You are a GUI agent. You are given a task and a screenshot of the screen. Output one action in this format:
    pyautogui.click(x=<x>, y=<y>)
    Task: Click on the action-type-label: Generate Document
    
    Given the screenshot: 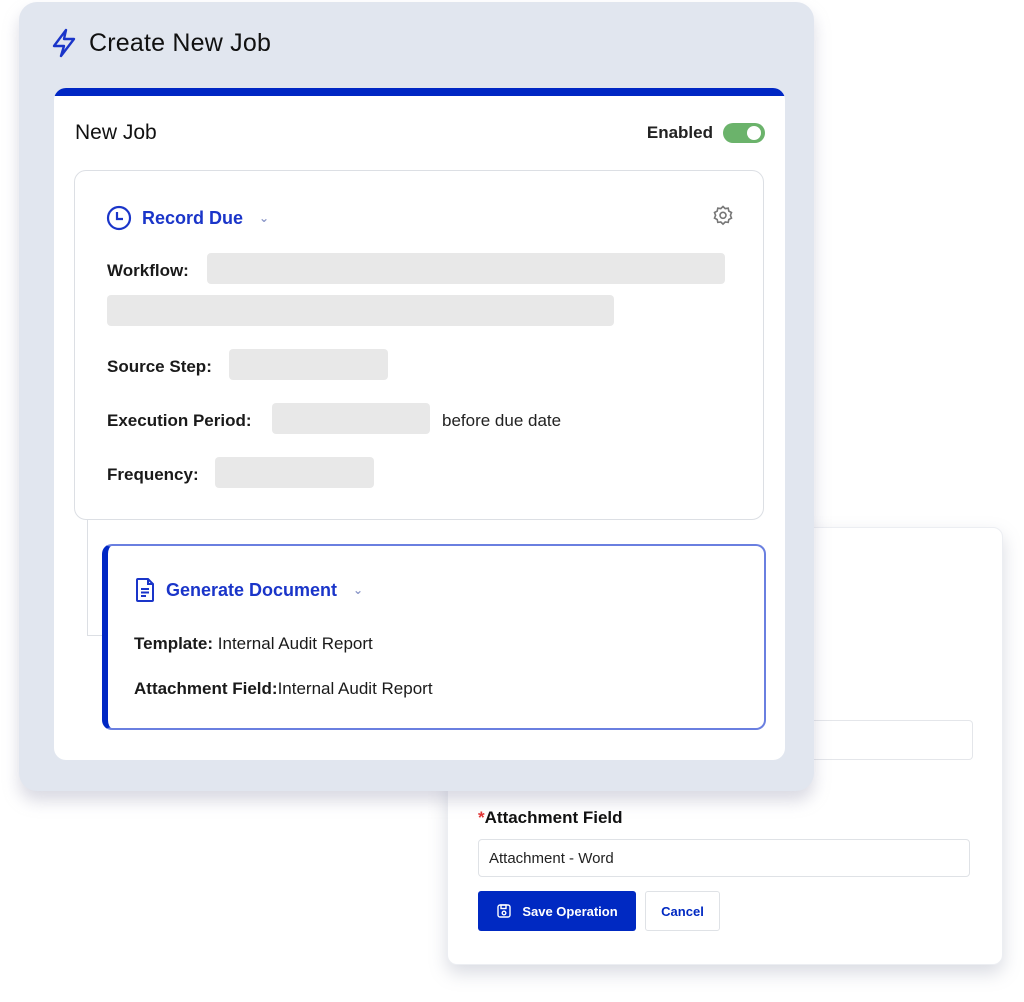 What is the action you would take?
    pyautogui.click(x=252, y=589)
    